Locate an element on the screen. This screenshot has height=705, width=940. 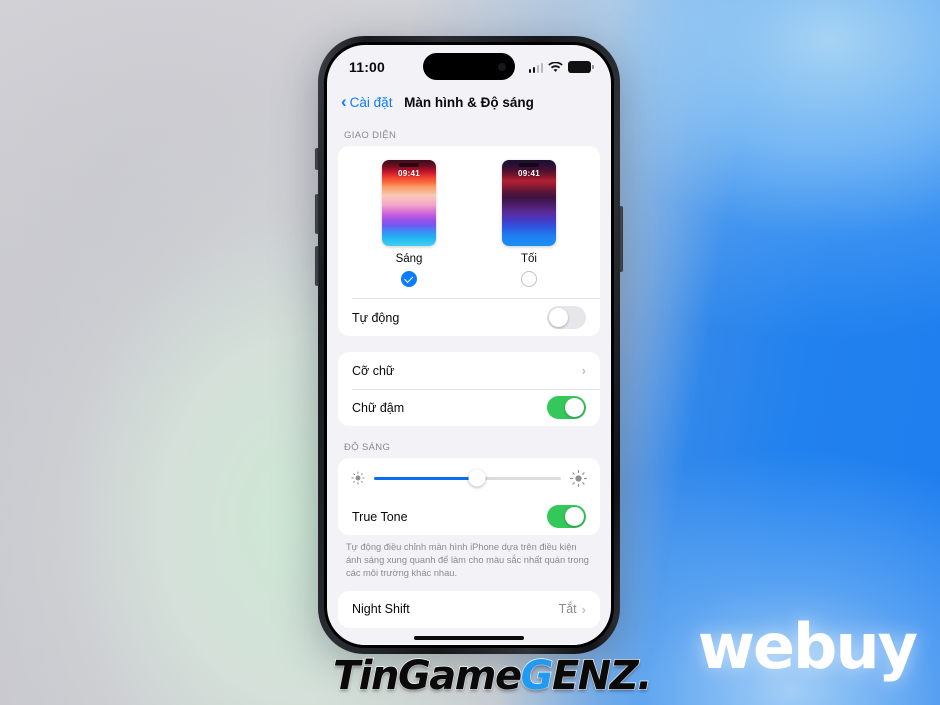
appearance-card: 09:41 Sáng 09:41 Tối Tự động is located at coordinates (469, 241).